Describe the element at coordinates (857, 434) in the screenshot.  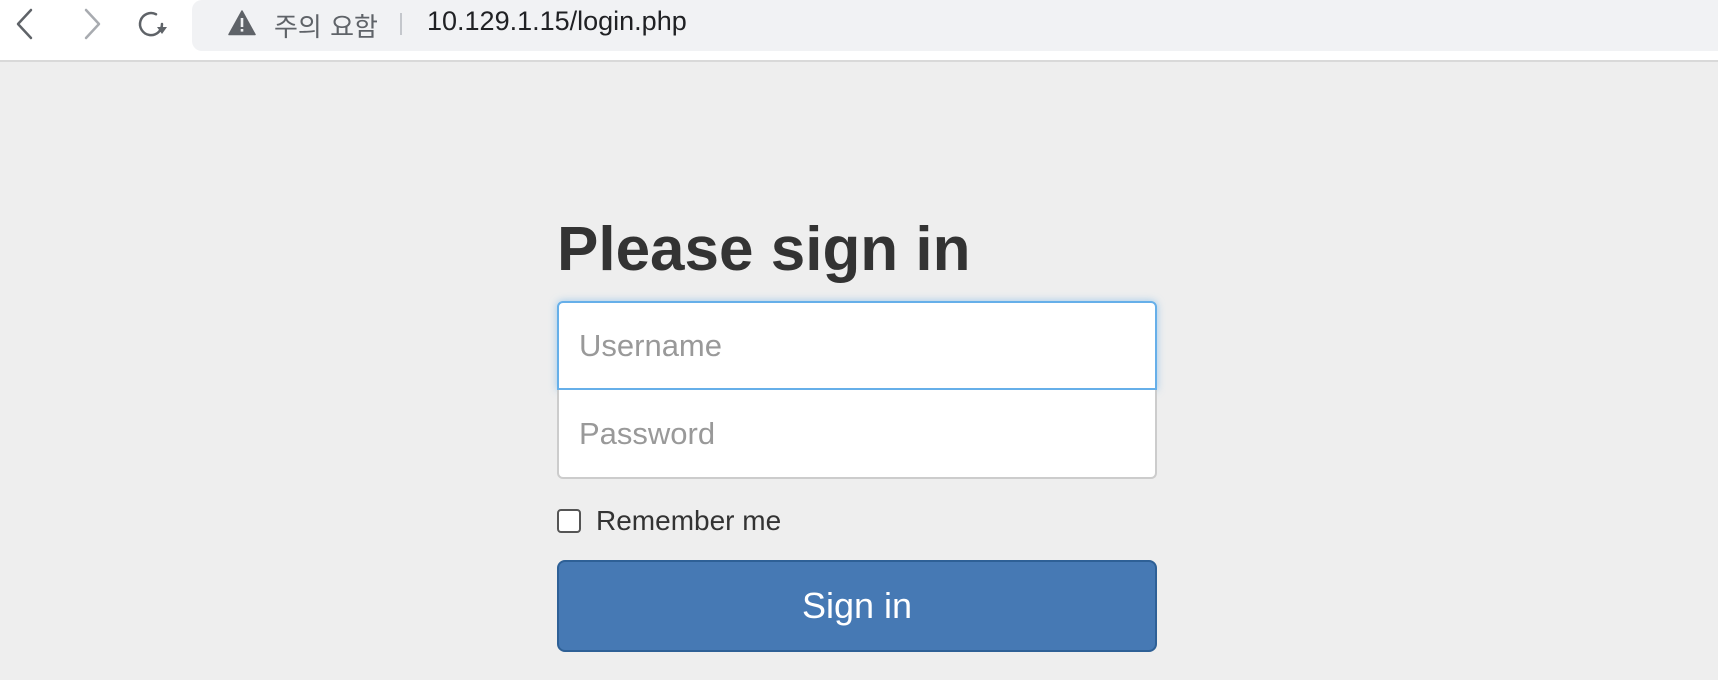
I see `password-input` at that location.